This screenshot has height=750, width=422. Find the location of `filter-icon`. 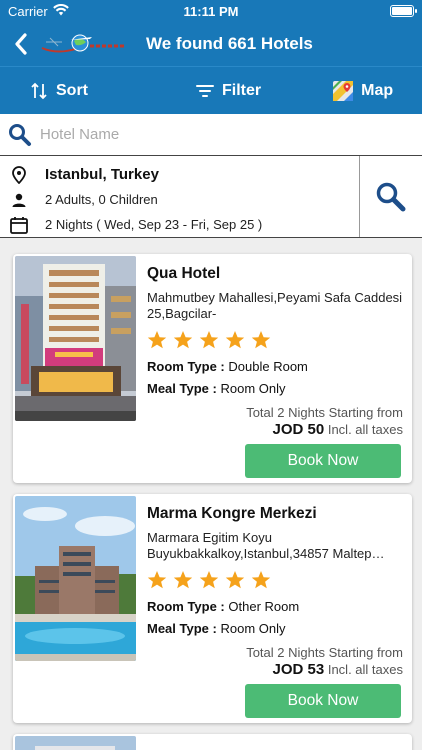

filter-icon is located at coordinates (205, 90).